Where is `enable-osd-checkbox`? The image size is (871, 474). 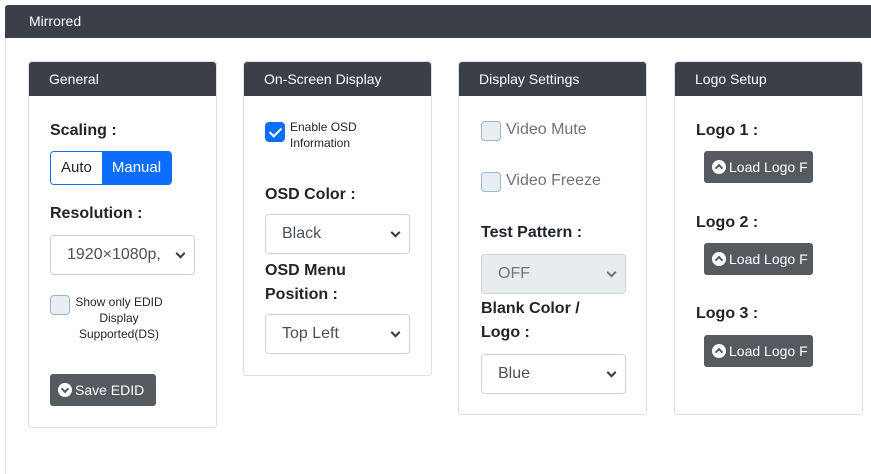
enable-osd-checkbox is located at coordinates (275, 132).